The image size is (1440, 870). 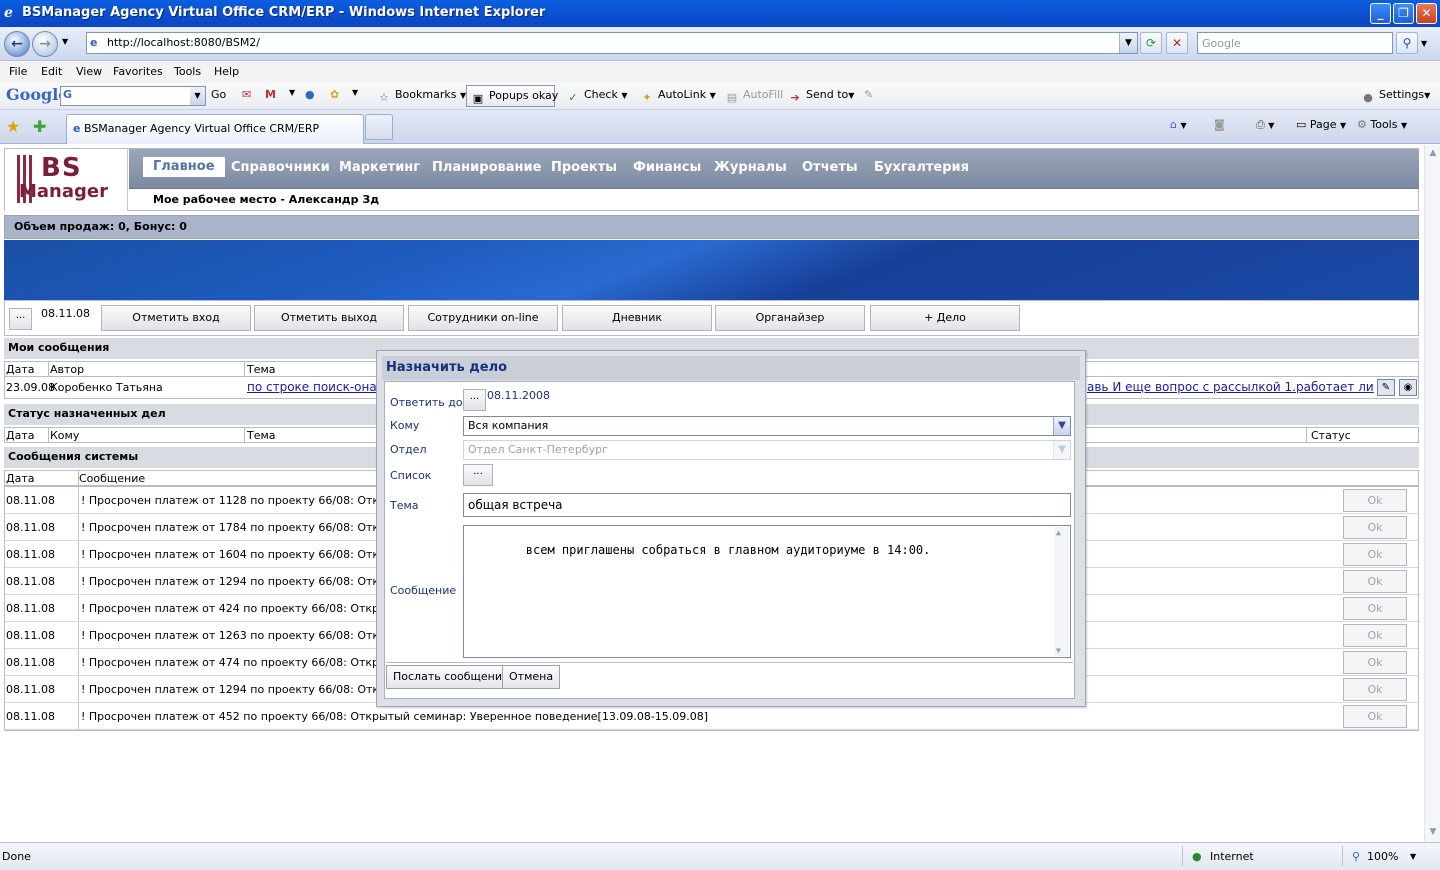 What do you see at coordinates (13, 126) in the screenshot?
I see `favorites-star-icon: ★` at bounding box center [13, 126].